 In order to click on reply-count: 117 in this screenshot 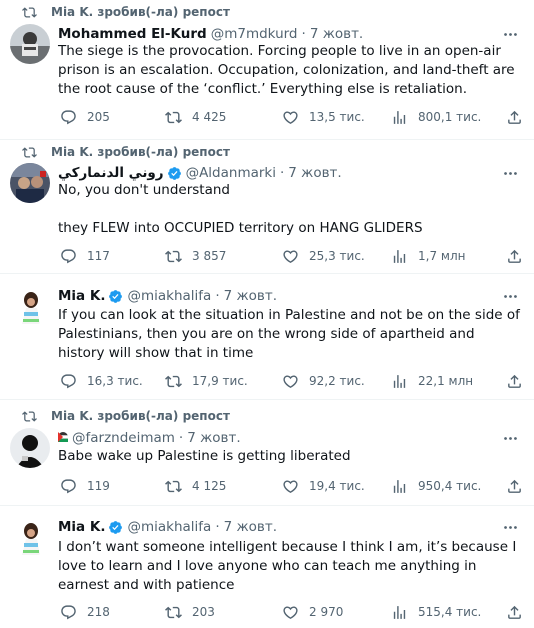, I will do `click(98, 256)`.